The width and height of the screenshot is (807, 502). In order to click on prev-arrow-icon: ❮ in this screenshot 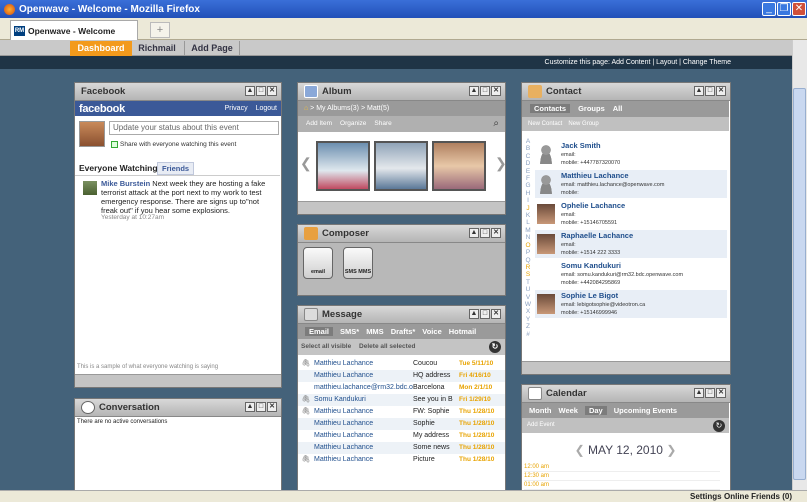, I will do `click(306, 163)`.